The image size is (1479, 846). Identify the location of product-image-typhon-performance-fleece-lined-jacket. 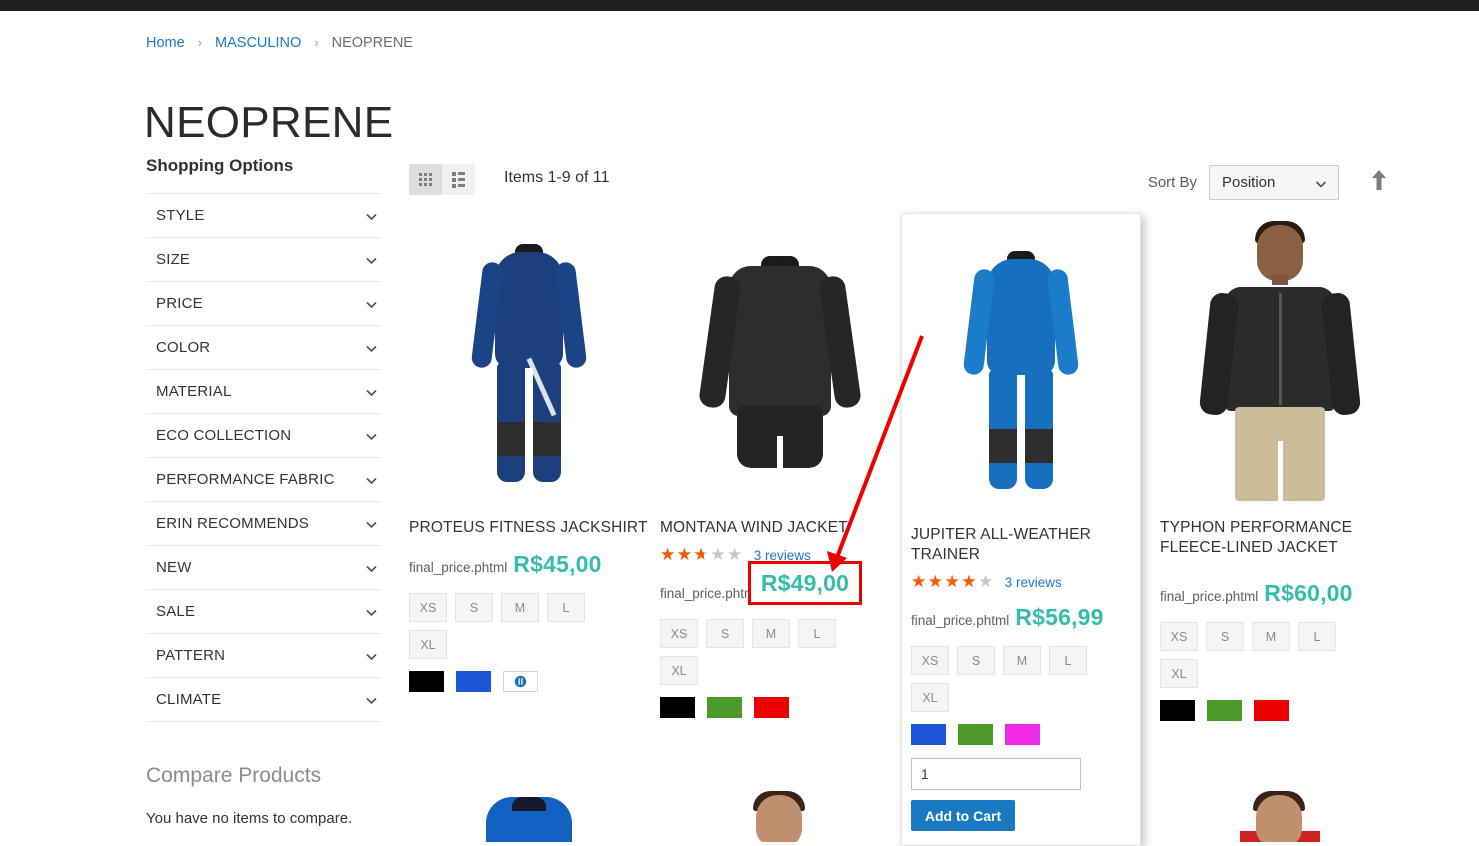
(1280, 361).